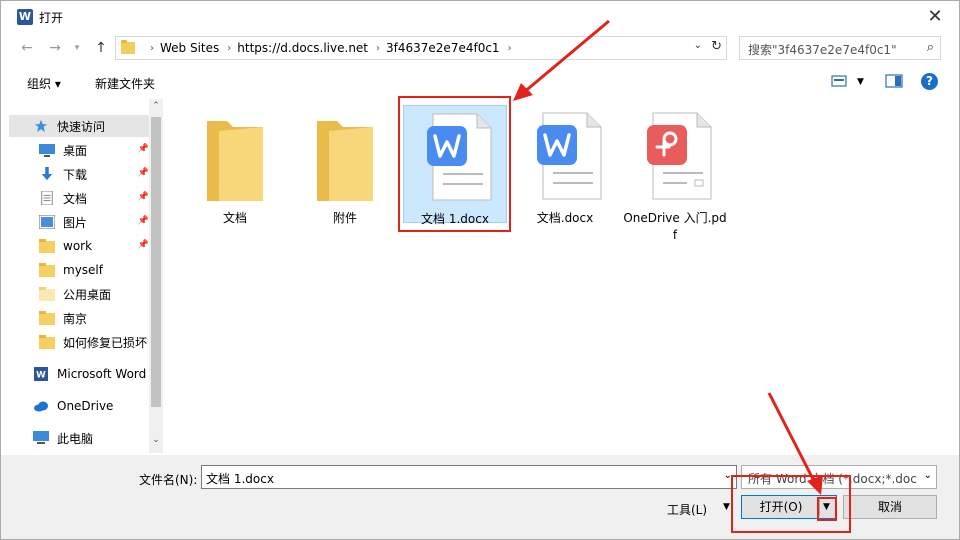  I want to click on sidebar-item-desktop: 桌面 📌, so click(79, 150).